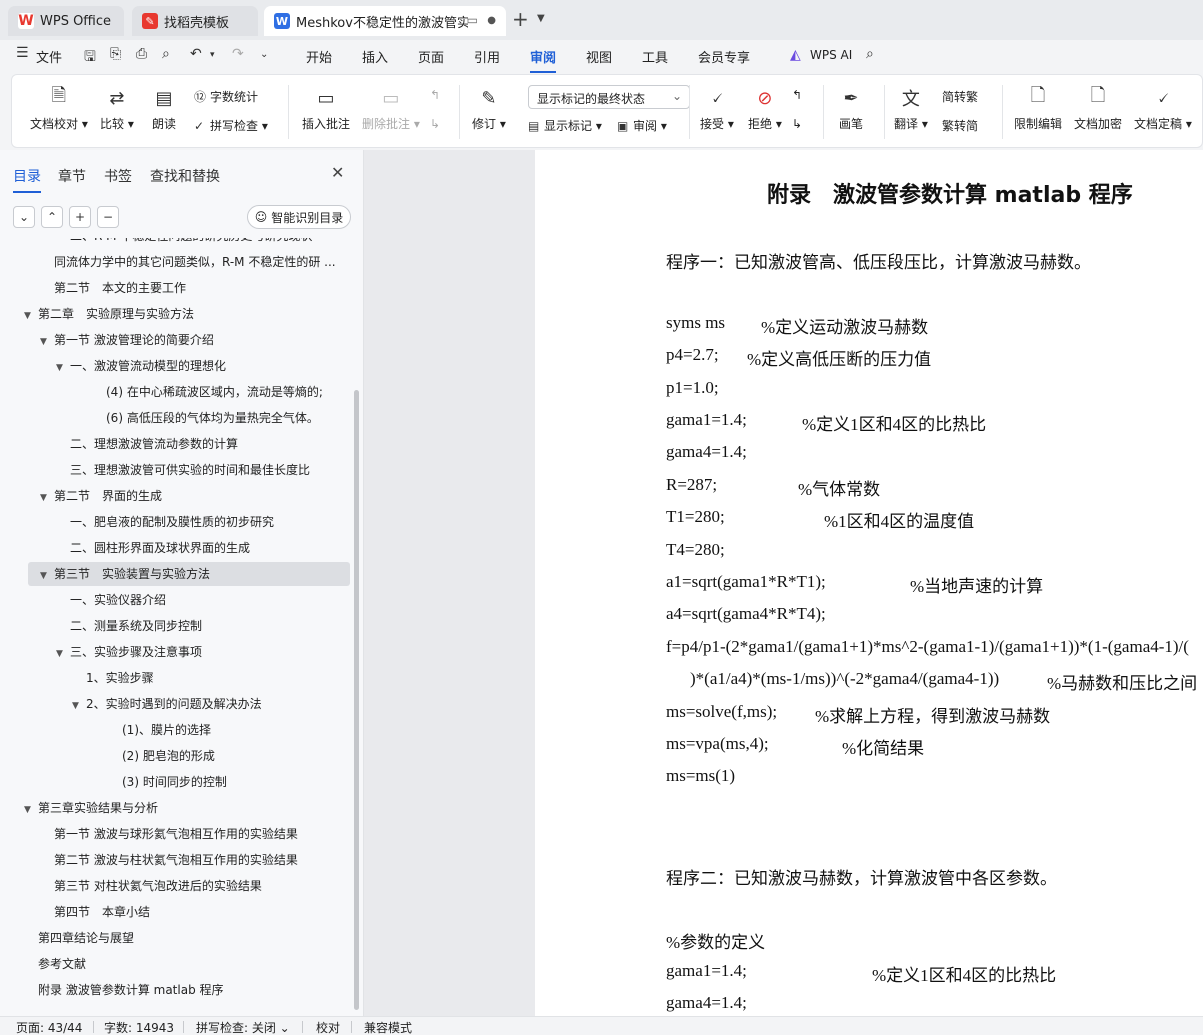  Describe the element at coordinates (113, 288) in the screenshot. I see `toc-item: 第二节 本文的主要工作` at that location.